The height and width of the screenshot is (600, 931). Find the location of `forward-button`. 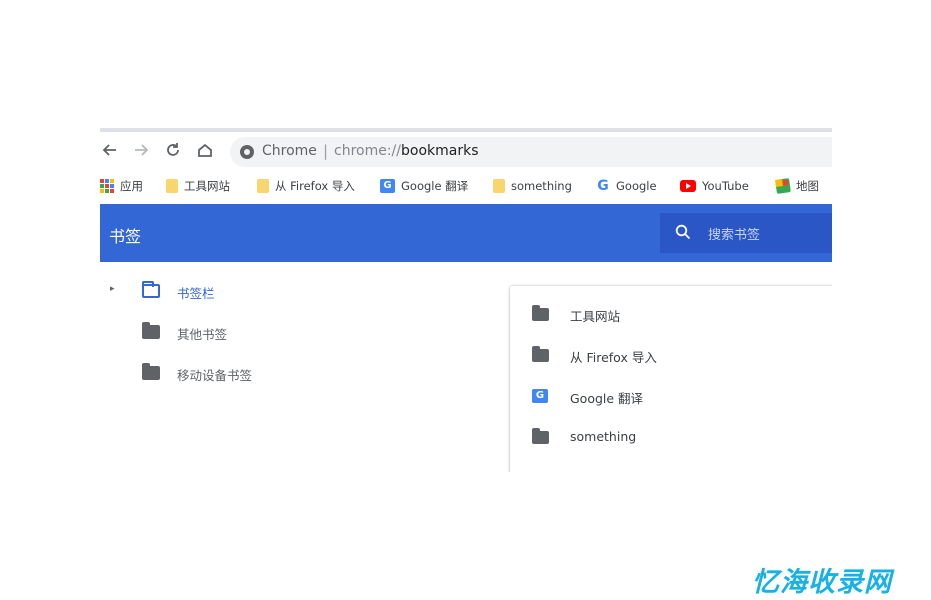

forward-button is located at coordinates (141, 151).